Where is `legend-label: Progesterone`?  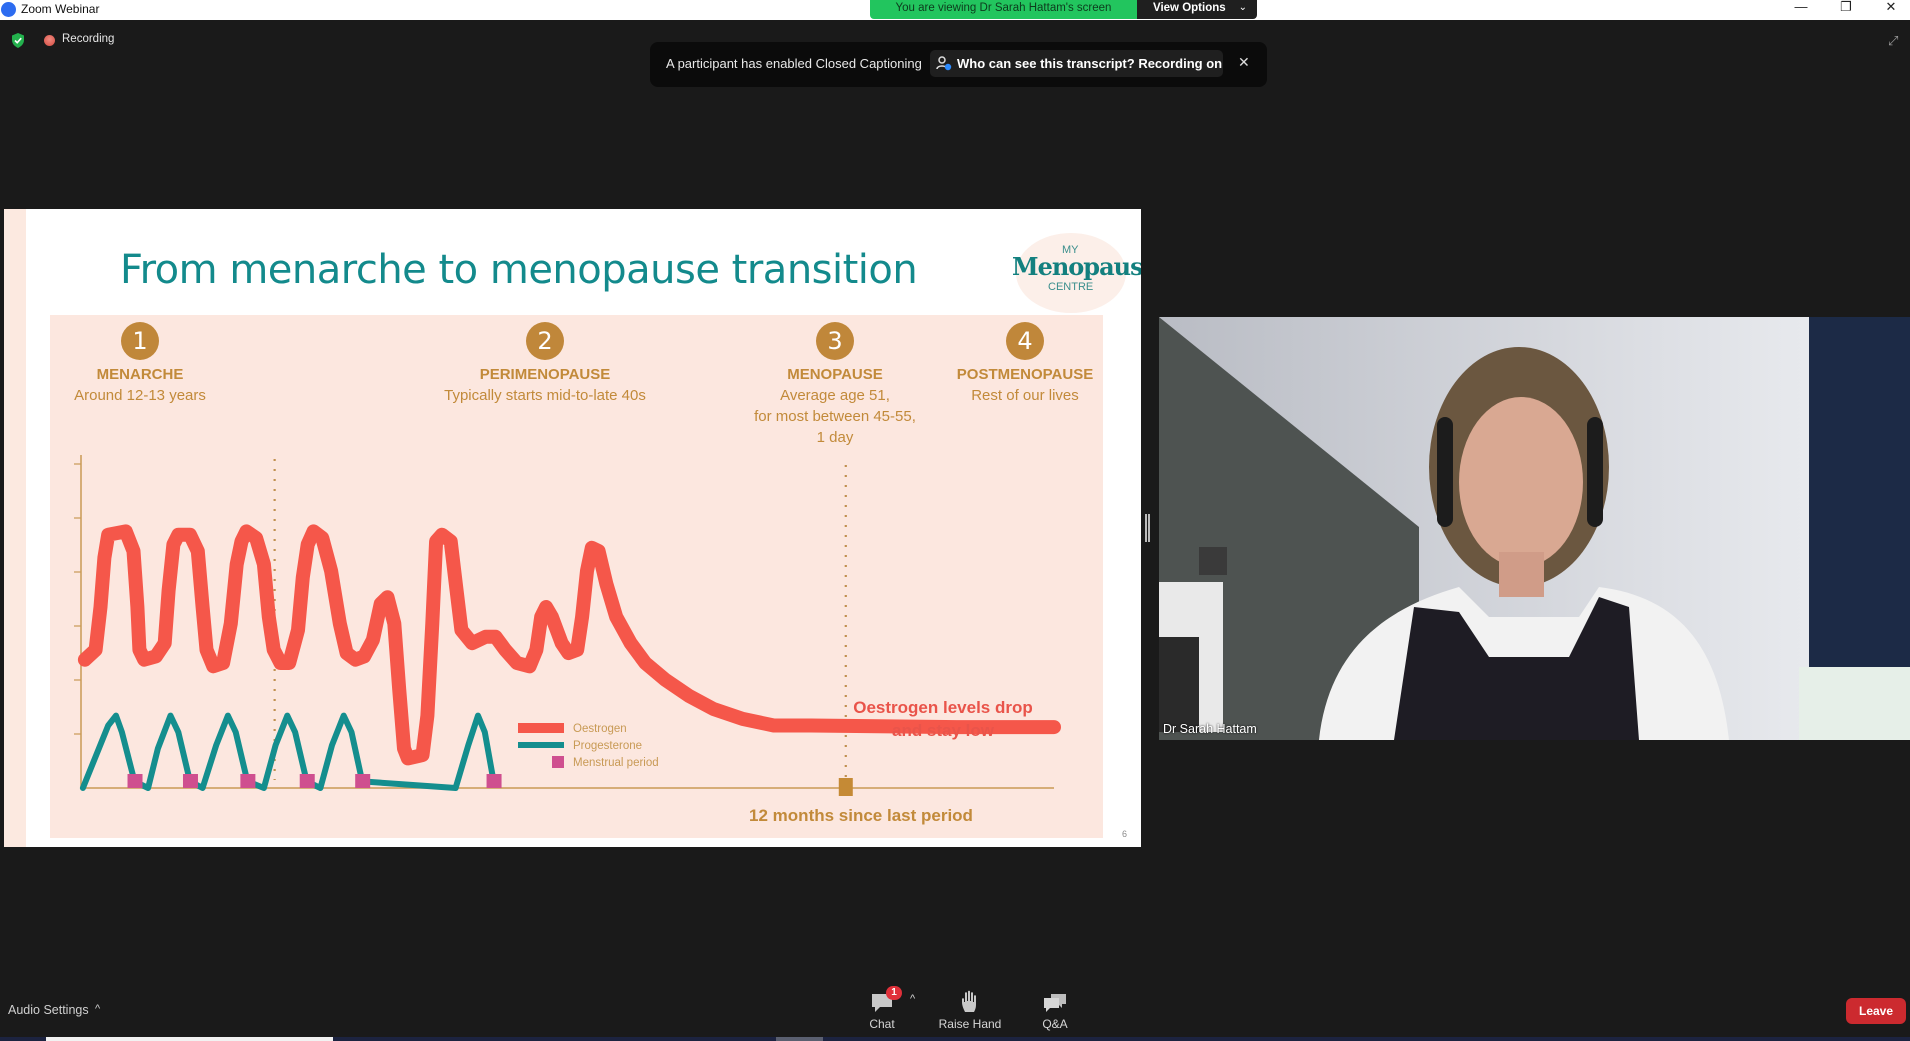
legend-label: Progesterone is located at coordinates (607, 746).